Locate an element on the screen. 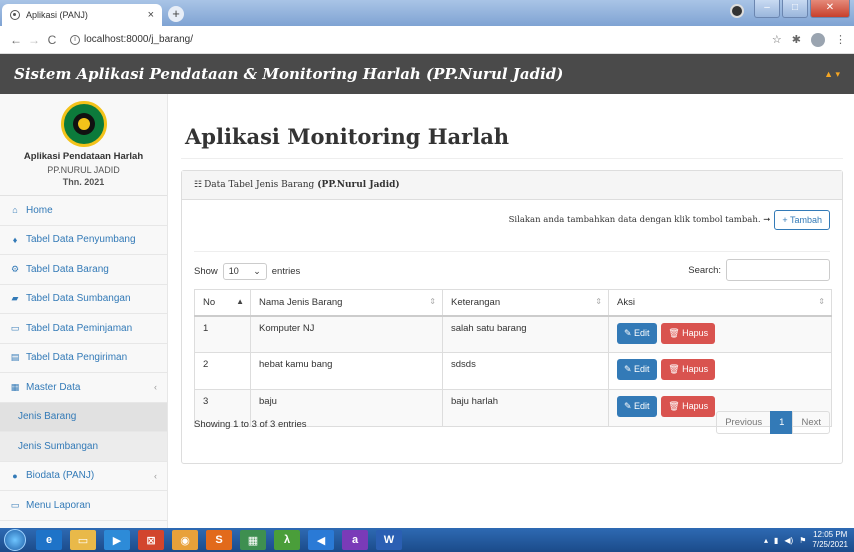  column-header-keterangan: Keterangan ⇕ is located at coordinates (525, 303).